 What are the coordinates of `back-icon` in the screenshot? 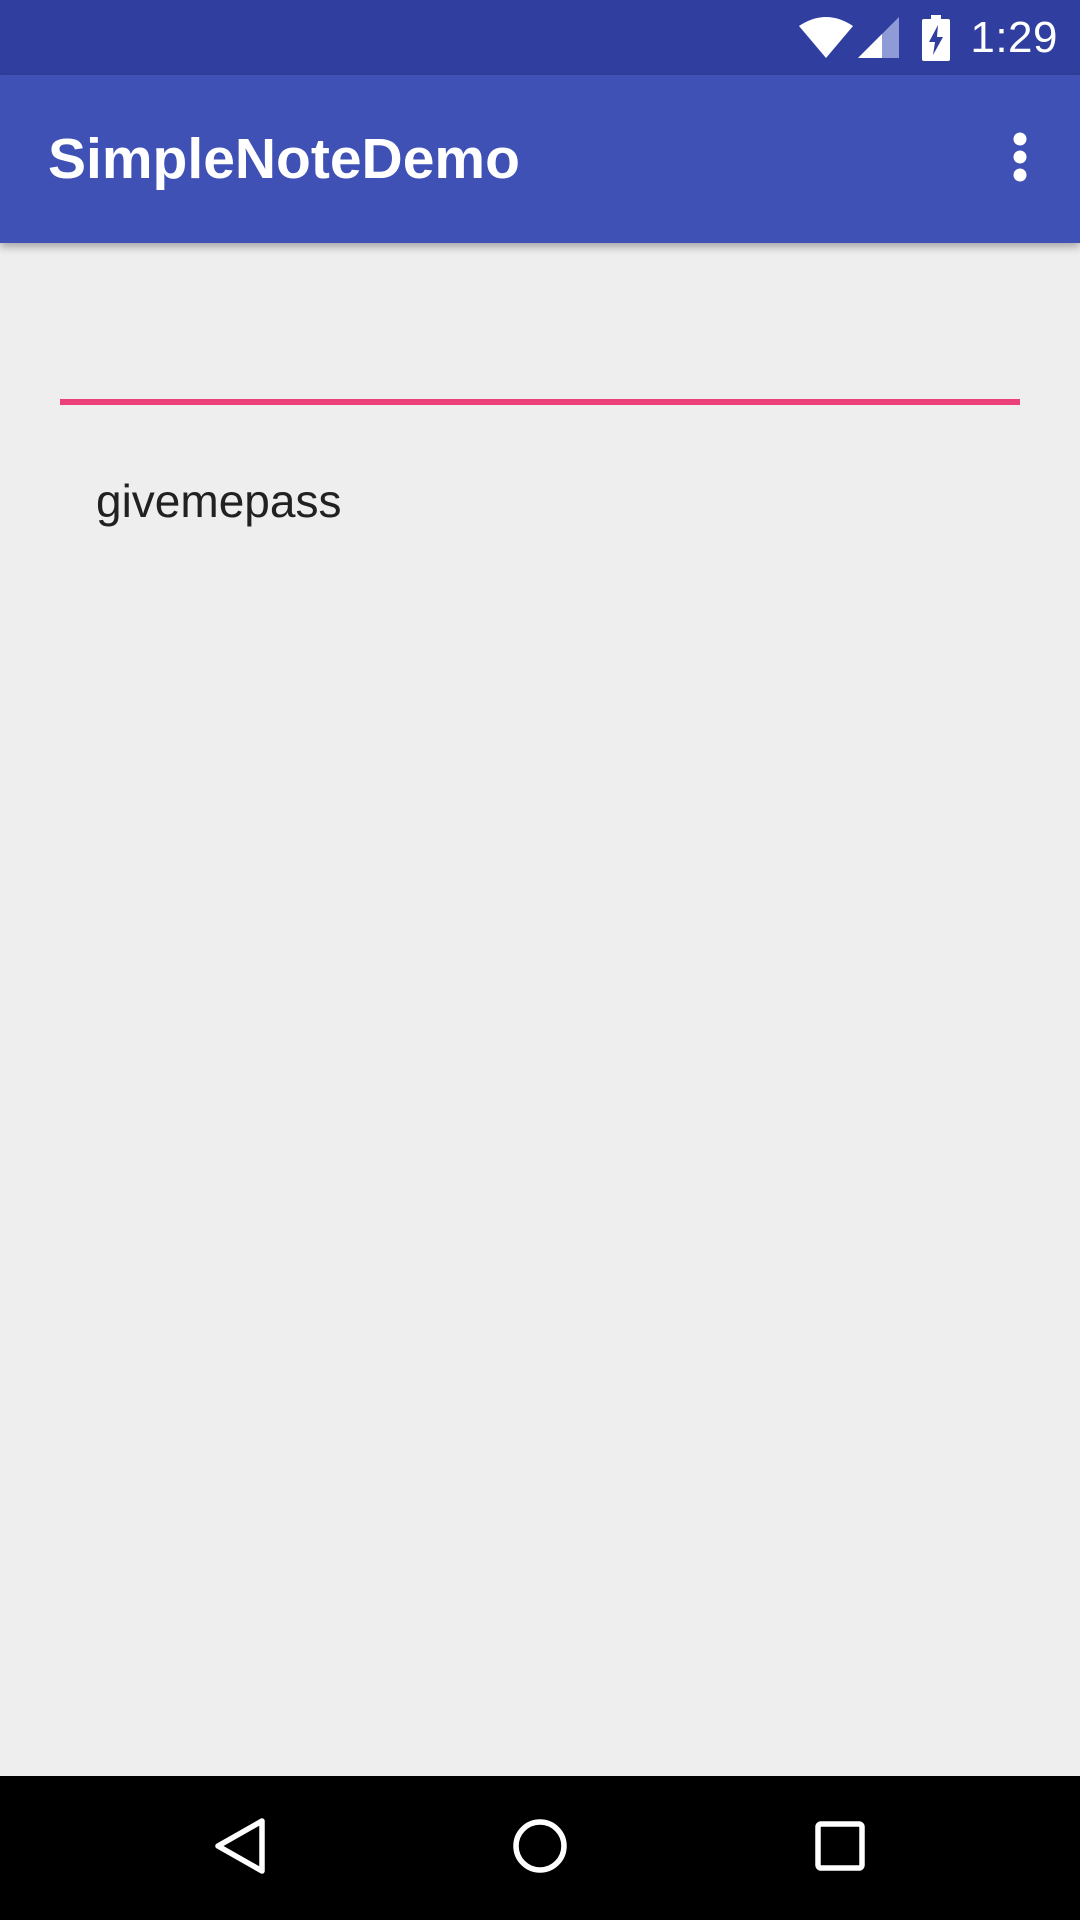 It's located at (240, 1848).